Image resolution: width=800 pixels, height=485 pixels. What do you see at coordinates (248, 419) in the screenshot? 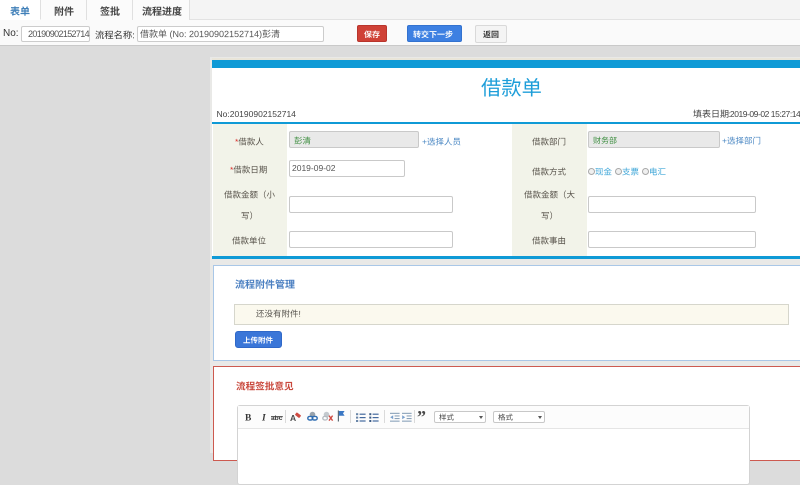
I see `svg-text: B` at bounding box center [248, 419].